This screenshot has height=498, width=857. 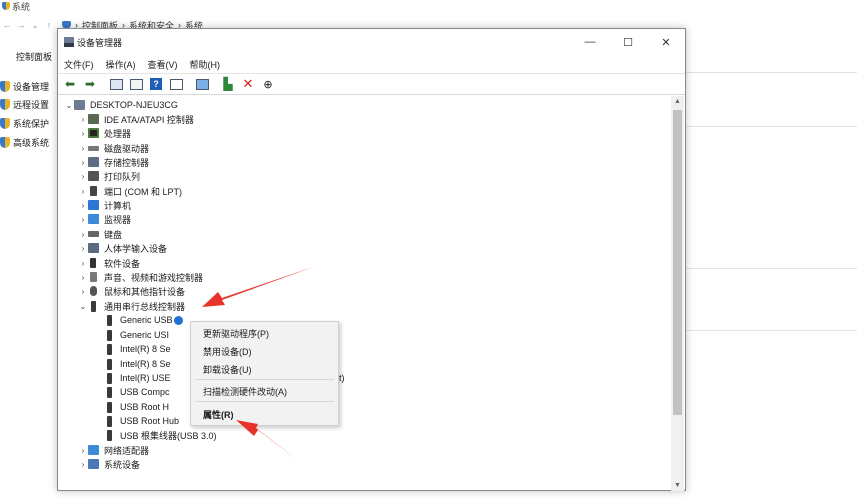 What do you see at coordinates (136, 335) in the screenshot?
I see `usb-child-generic-2: Generic USI` at bounding box center [136, 335].